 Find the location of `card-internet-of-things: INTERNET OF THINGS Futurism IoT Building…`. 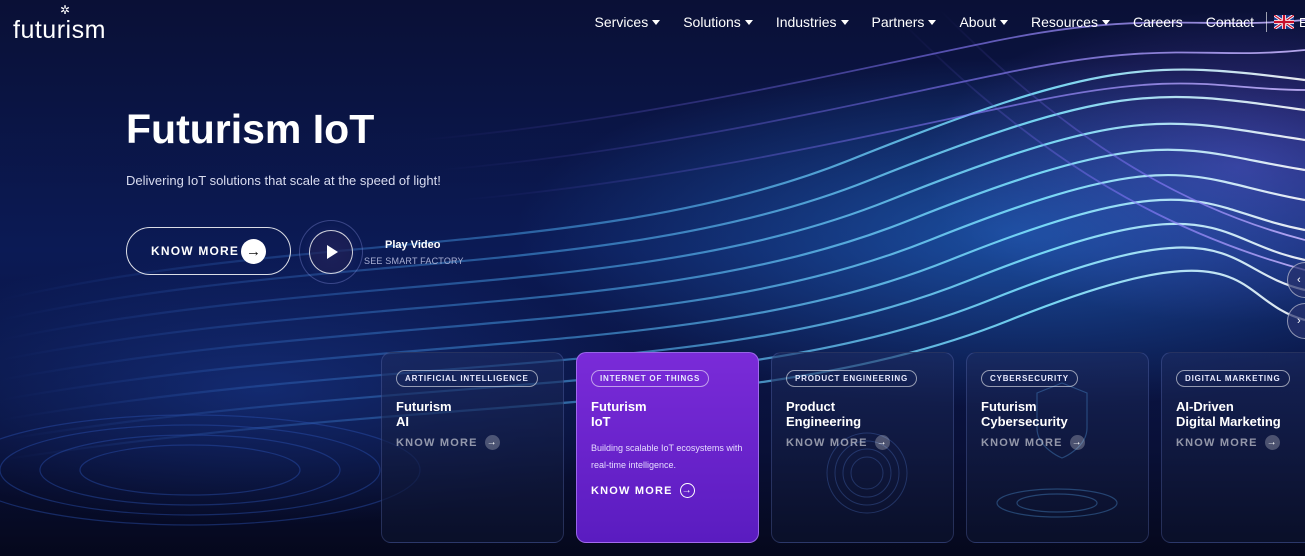

card-internet-of-things: INTERNET OF THINGS Futurism IoT Building… is located at coordinates (667, 447).